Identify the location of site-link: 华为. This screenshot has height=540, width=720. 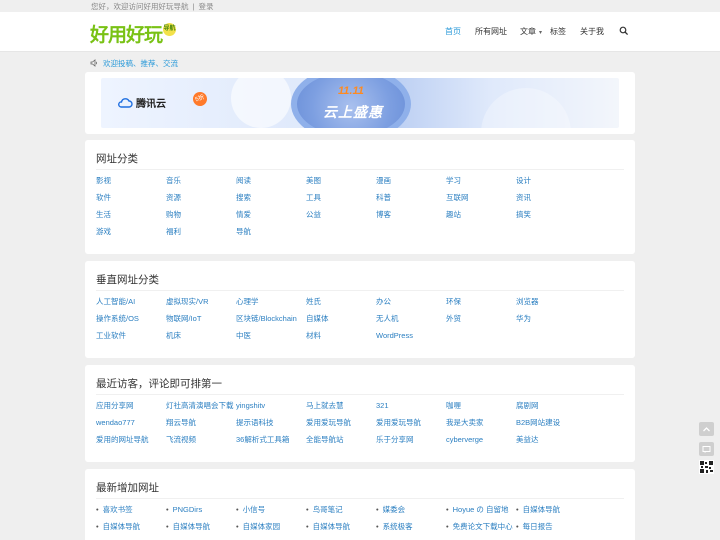
(551, 321).